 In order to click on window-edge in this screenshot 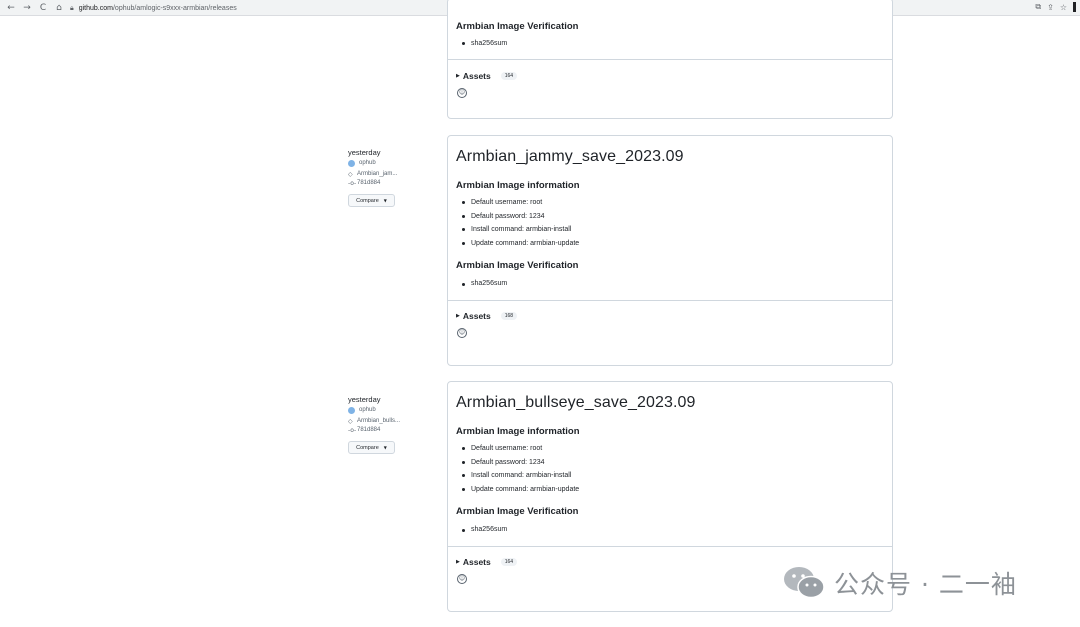, I will do `click(1074, 7)`.